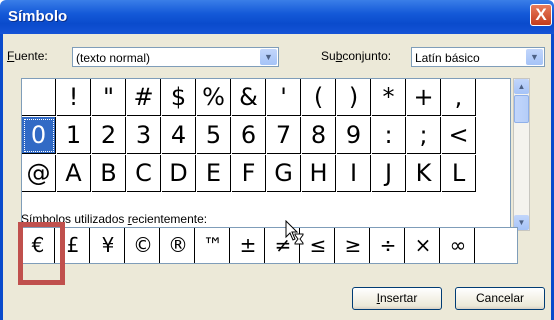 This screenshot has height=320, width=554. Describe the element at coordinates (39, 173) in the screenshot. I see `symbol-cell: @` at that location.